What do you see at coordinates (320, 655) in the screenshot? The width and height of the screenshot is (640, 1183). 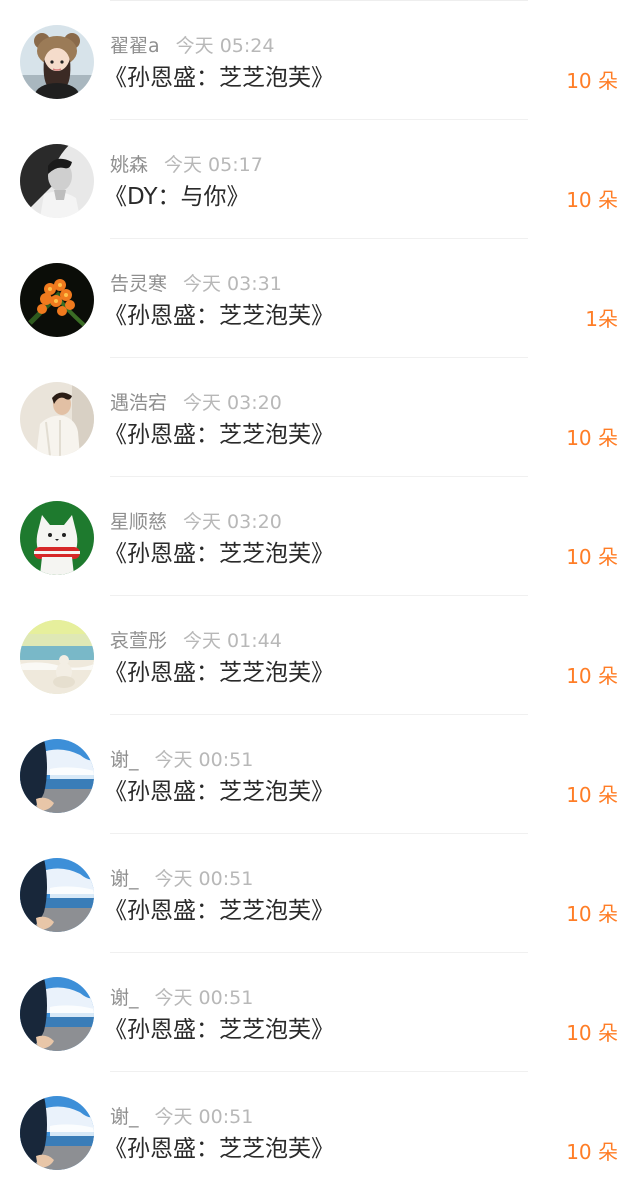 I see `list-item: 哀萱彤 今天 01:44 《孙恩盛：芝芝泡芙》 10 朵` at bounding box center [320, 655].